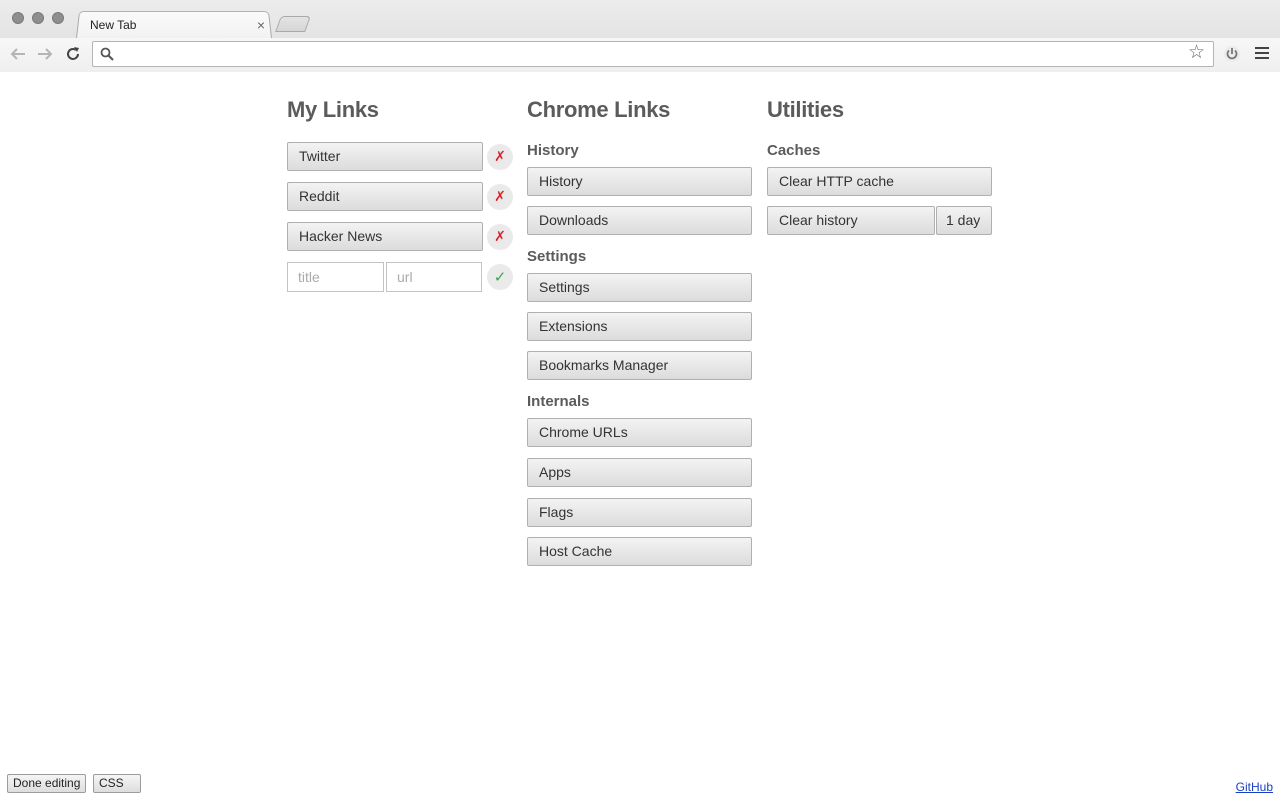 The image size is (1280, 800). I want to click on back-arrow-icon, so click(17, 54).